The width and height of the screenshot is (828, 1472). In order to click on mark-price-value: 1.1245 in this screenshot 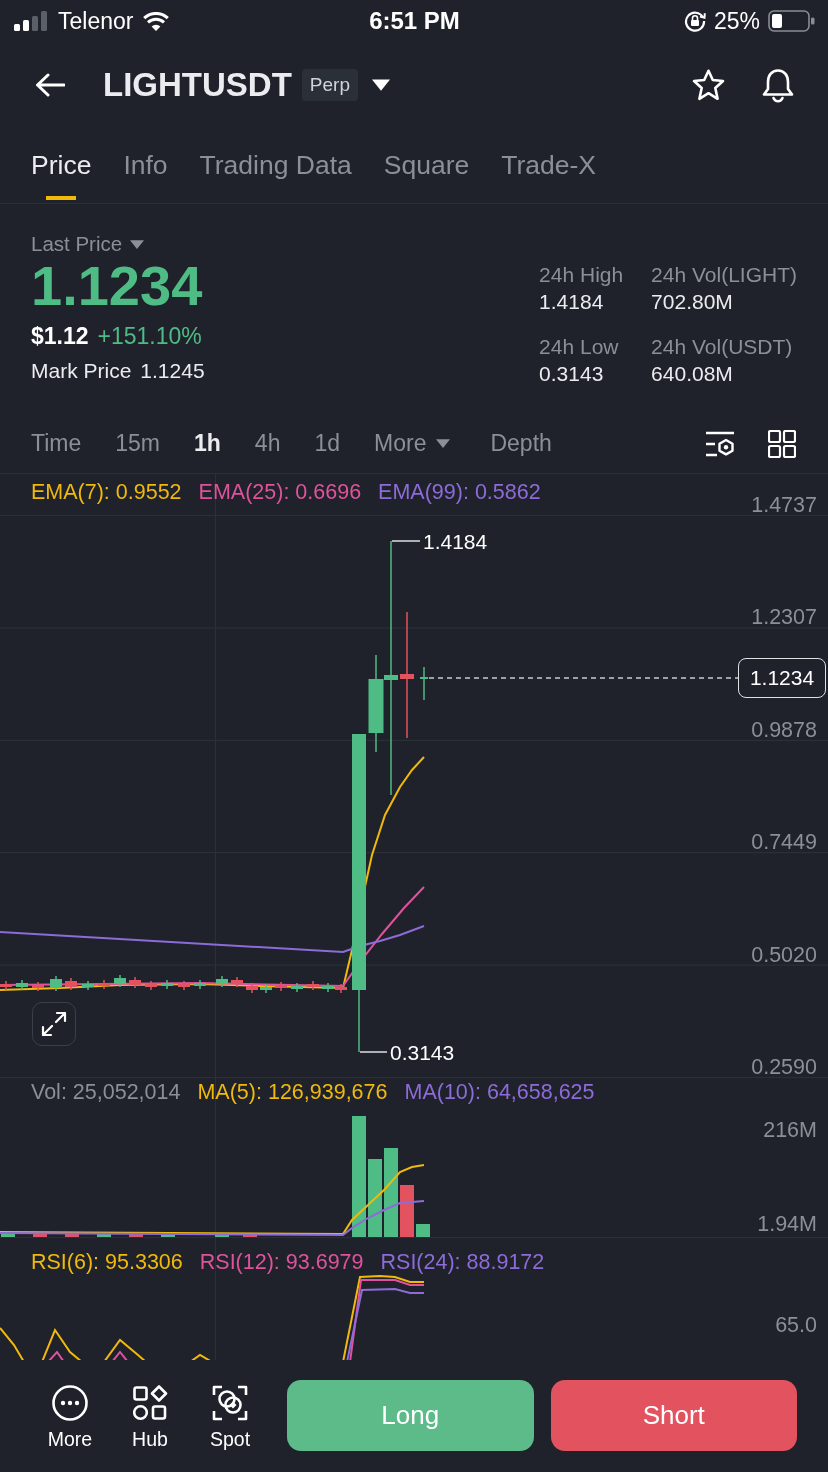, I will do `click(172, 371)`.